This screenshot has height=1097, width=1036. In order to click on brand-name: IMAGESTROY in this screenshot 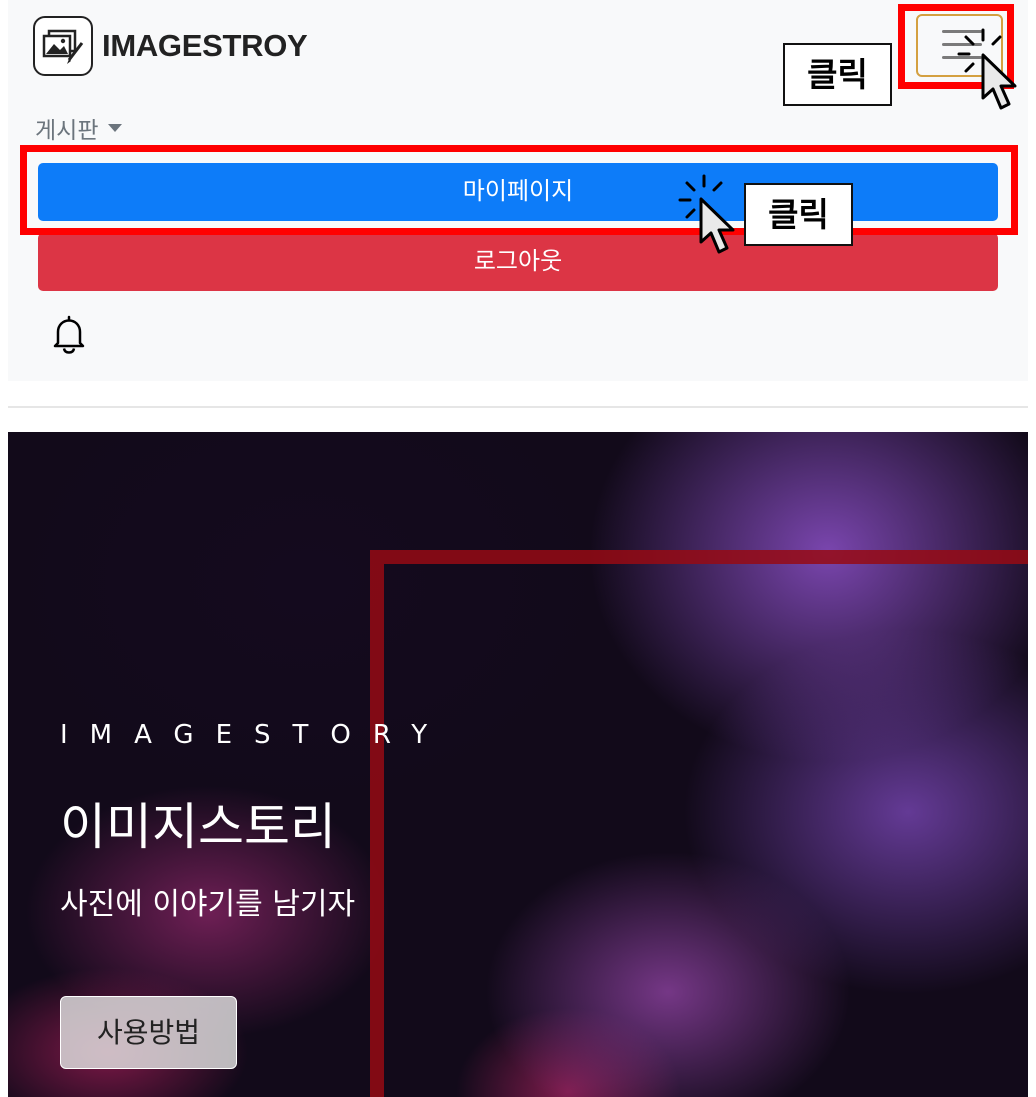, I will do `click(205, 46)`.